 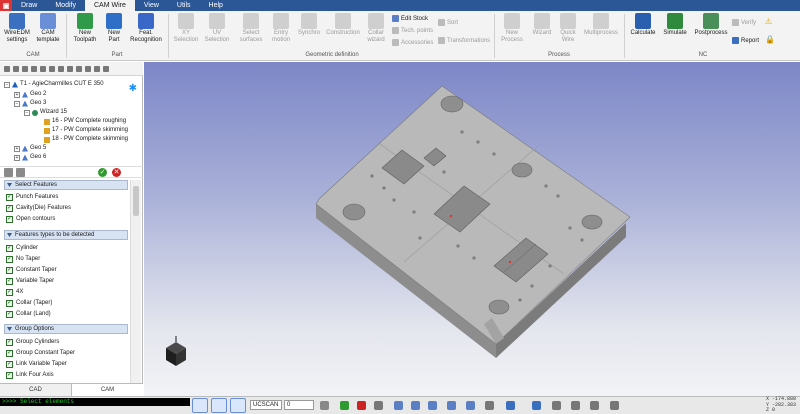 I want to click on sort-button: Sort, so click(x=448, y=22).